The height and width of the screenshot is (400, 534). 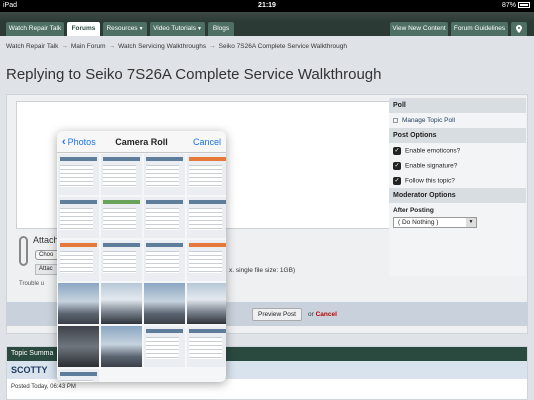 What do you see at coordinates (524, 5) in the screenshot?
I see `battery-icon` at bounding box center [524, 5].